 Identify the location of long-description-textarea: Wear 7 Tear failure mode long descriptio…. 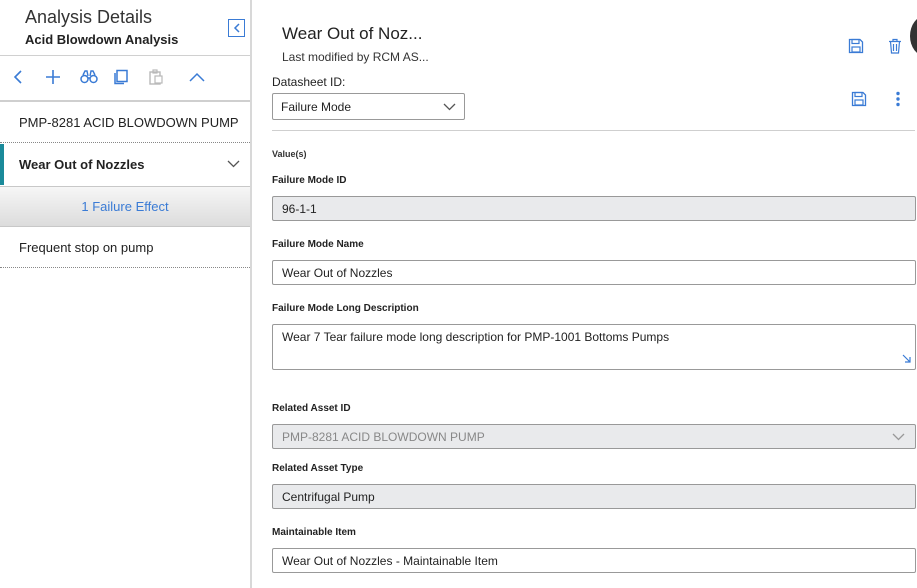
(594, 347).